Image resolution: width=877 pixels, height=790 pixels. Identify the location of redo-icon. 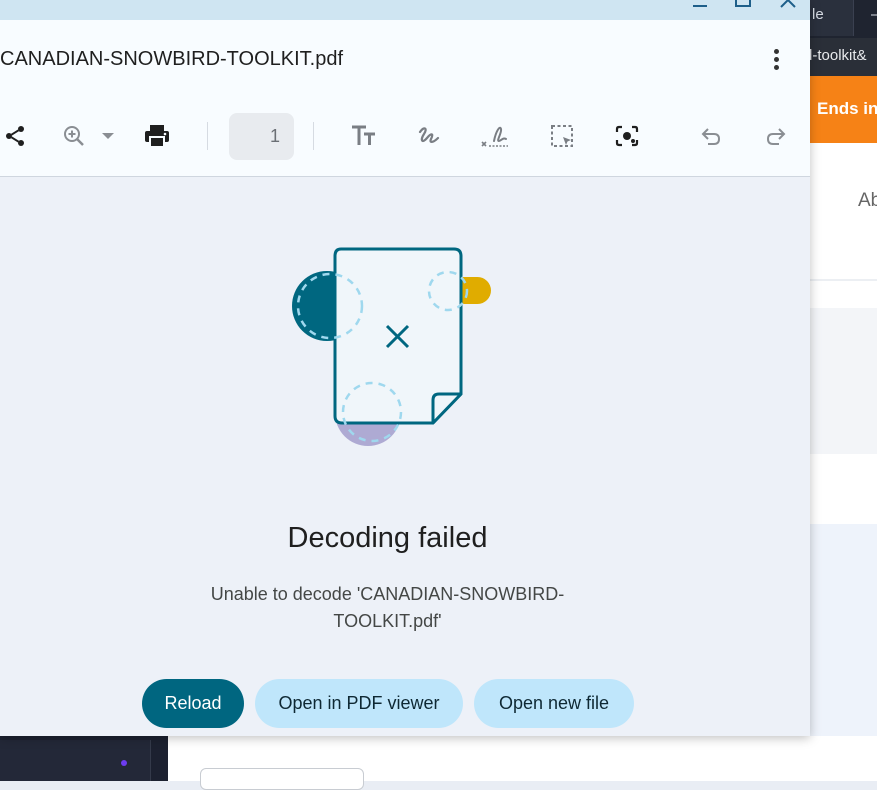
(776, 136).